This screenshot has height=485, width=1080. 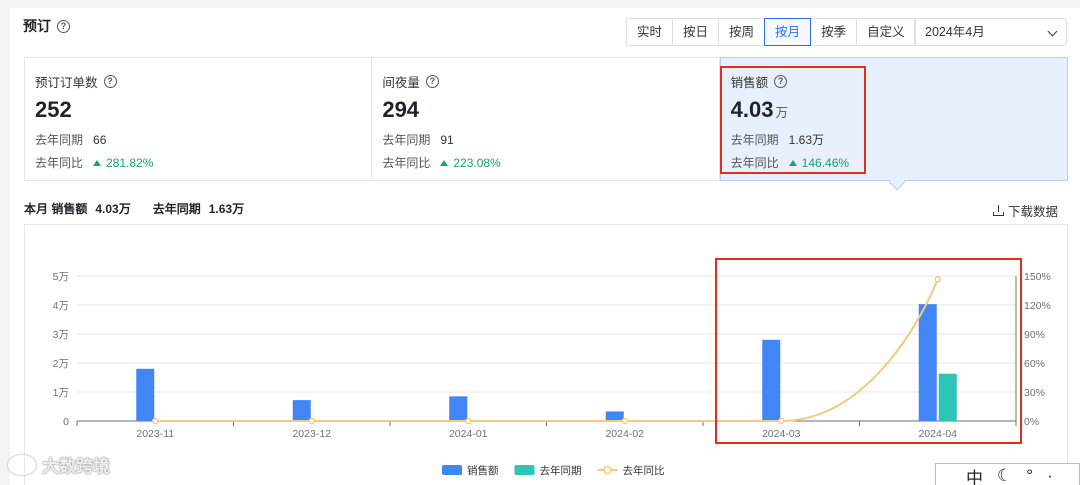 I want to click on x-tick-label: 2024-02, so click(x=624, y=434).